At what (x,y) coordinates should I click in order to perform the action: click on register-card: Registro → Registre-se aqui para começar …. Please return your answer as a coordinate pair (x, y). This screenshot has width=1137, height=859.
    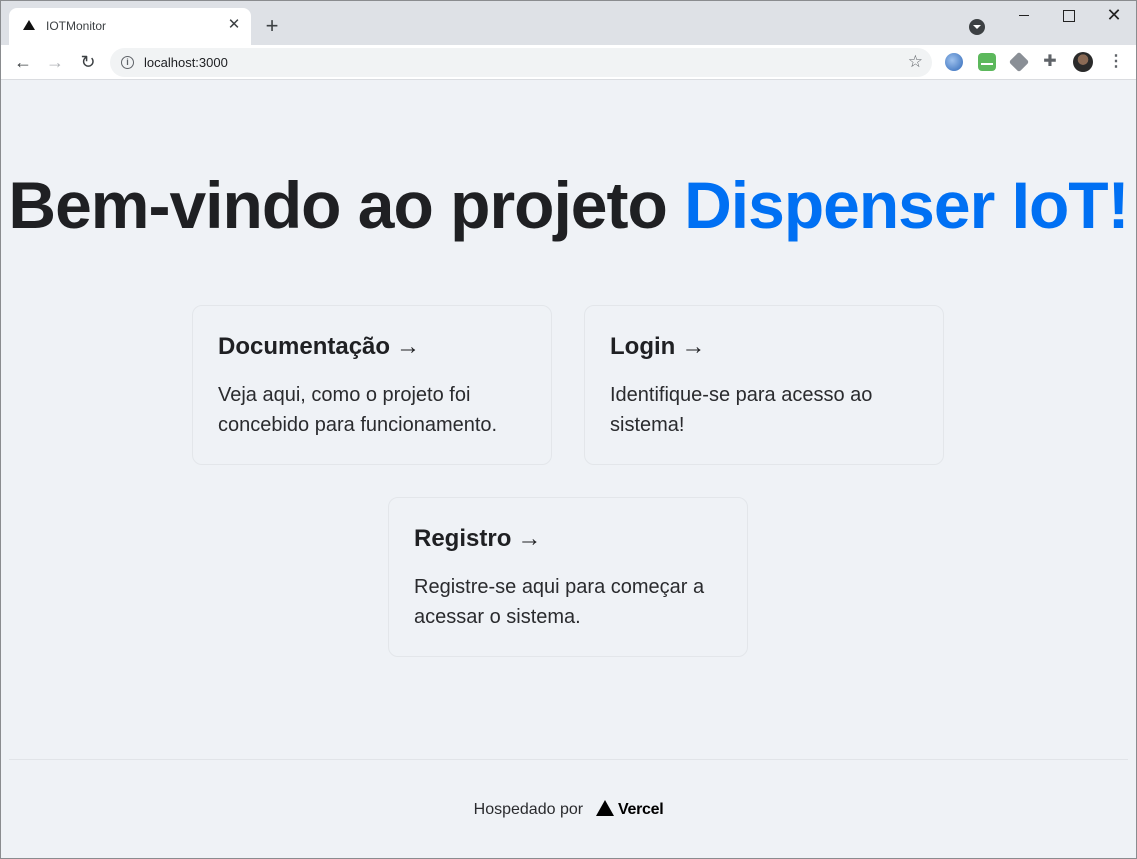
    Looking at the image, I should click on (568, 577).